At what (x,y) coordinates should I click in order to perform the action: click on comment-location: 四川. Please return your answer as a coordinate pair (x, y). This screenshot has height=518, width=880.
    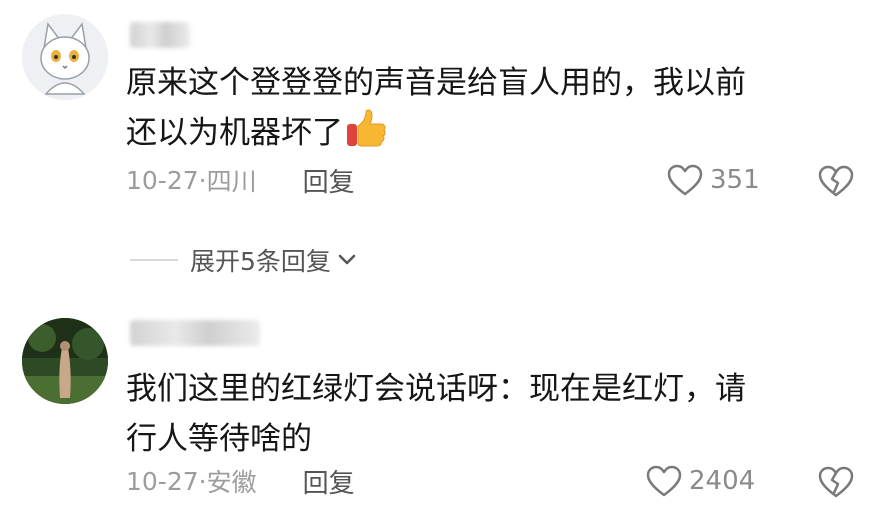
    Looking at the image, I should click on (231, 181).